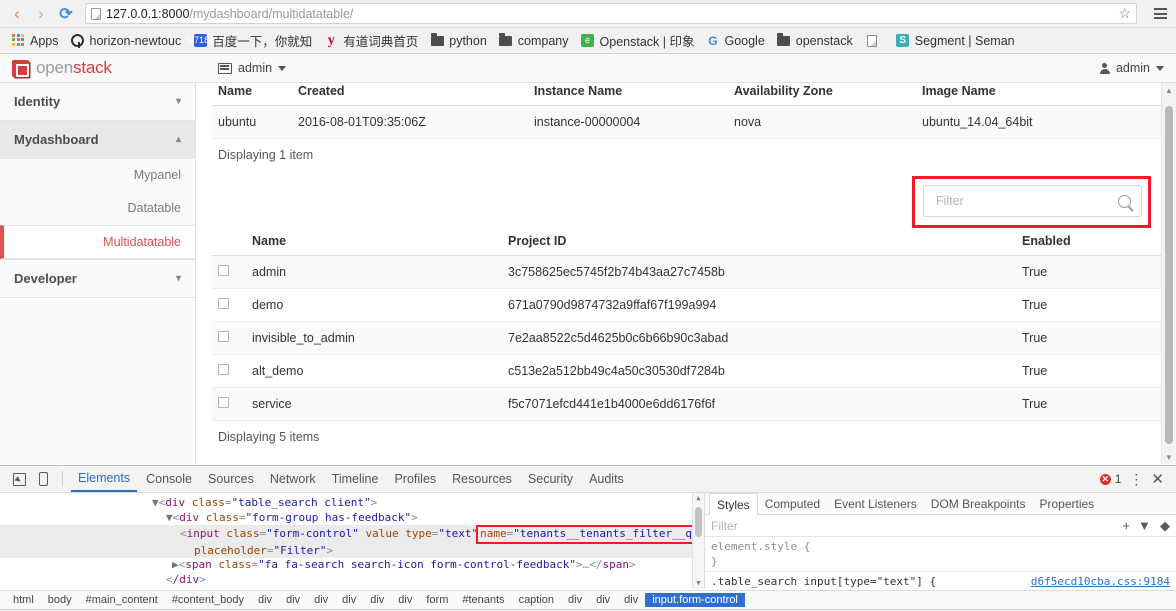 The height and width of the screenshot is (611, 1176). Describe the element at coordinates (822, 94) in the screenshot. I see `column-header-availability-zone: Availability Zone` at that location.